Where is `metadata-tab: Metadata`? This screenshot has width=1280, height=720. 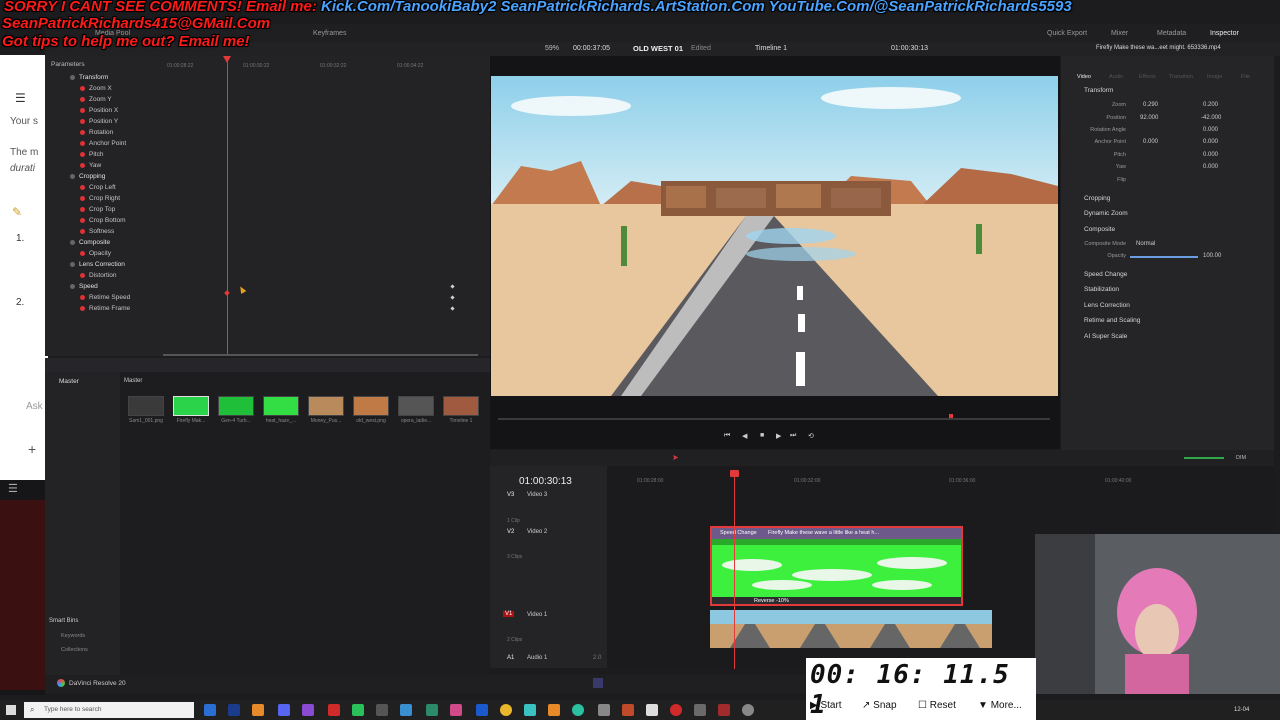
metadata-tab: Metadata is located at coordinates (1171, 33).